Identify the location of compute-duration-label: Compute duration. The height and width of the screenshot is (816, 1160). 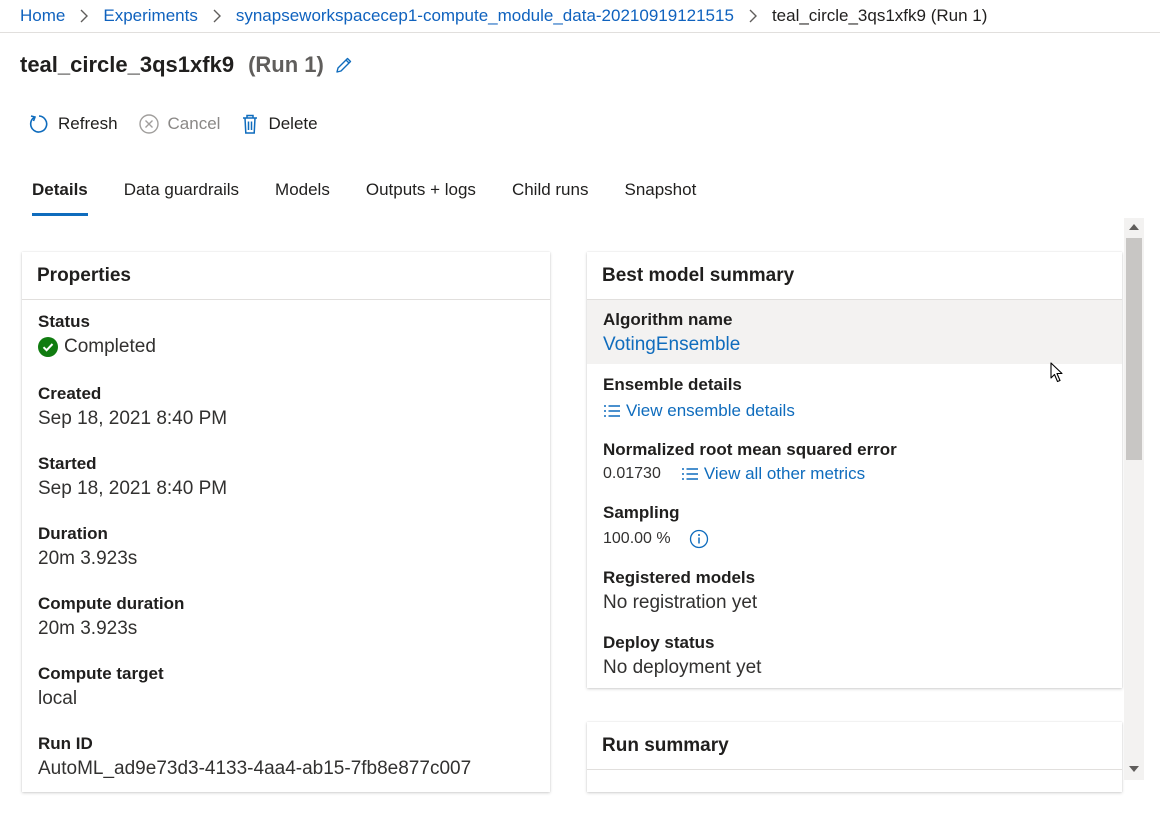
(111, 603).